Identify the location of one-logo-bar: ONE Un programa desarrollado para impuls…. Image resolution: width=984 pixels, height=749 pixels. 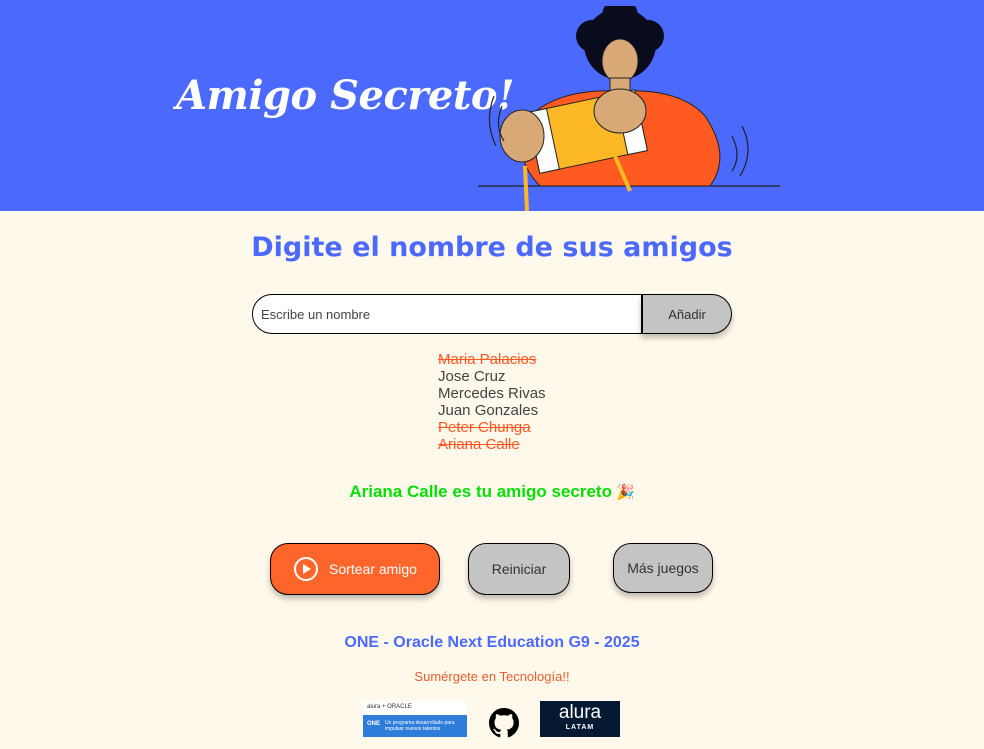
(415, 726).